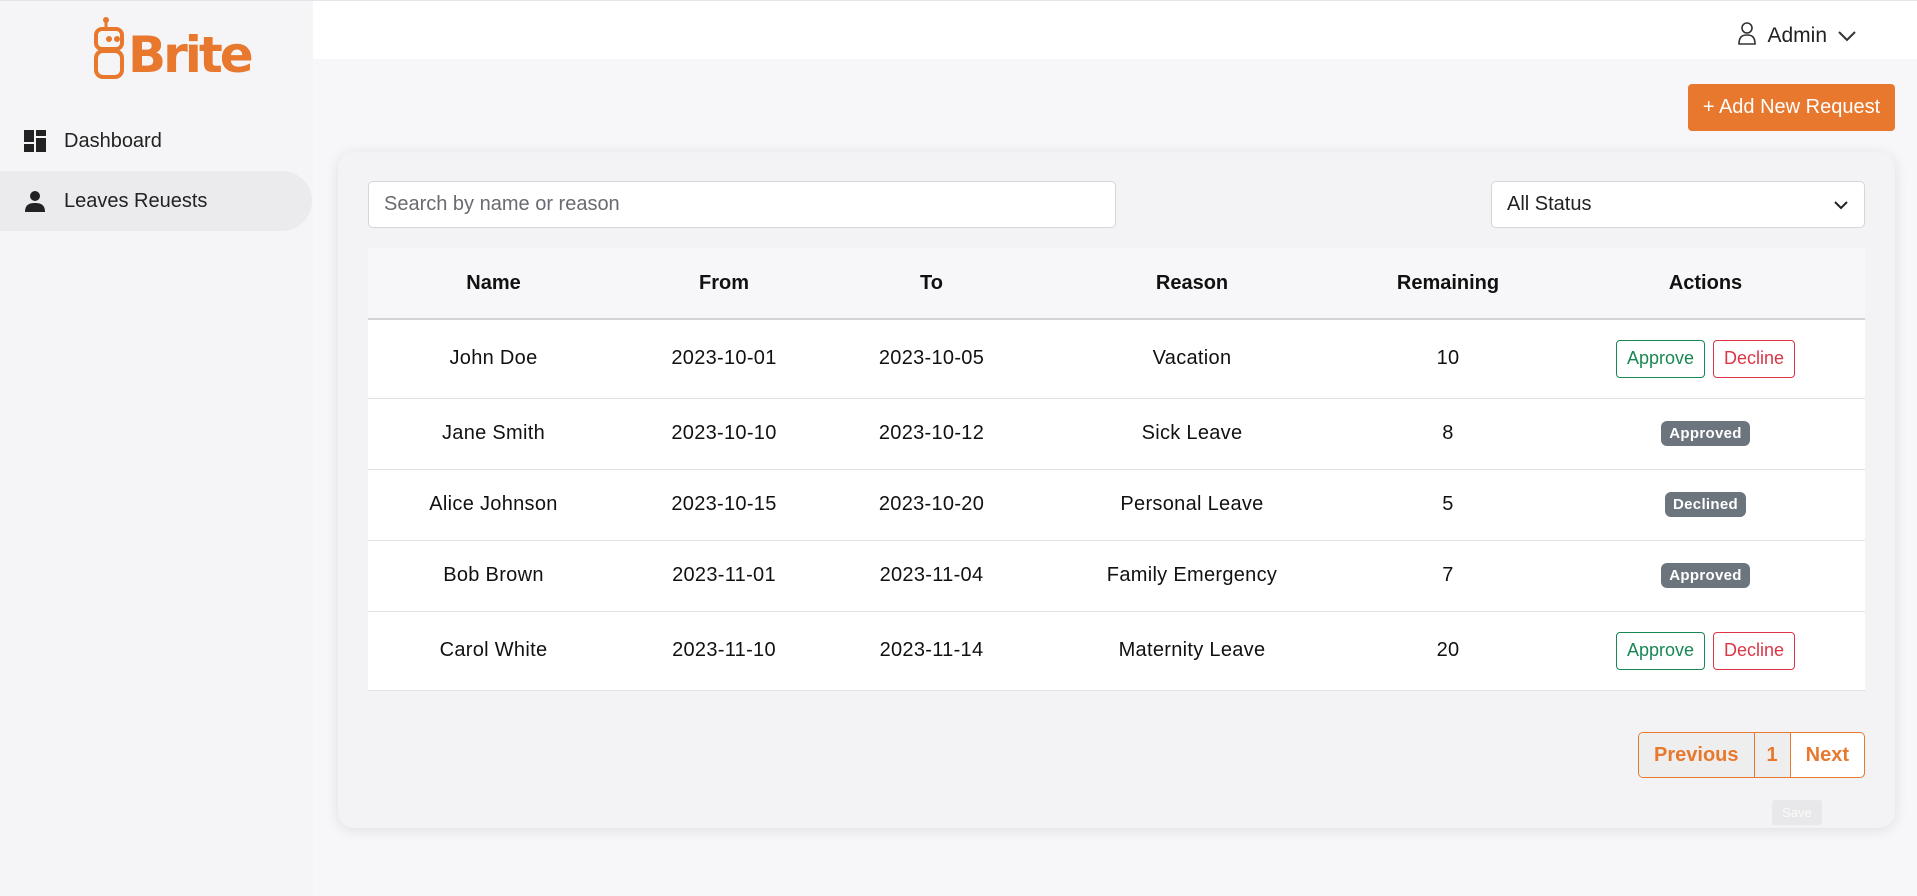 Image resolution: width=1917 pixels, height=896 pixels. Describe the element at coordinates (493, 650) in the screenshot. I see `cell-name: Carol White` at that location.